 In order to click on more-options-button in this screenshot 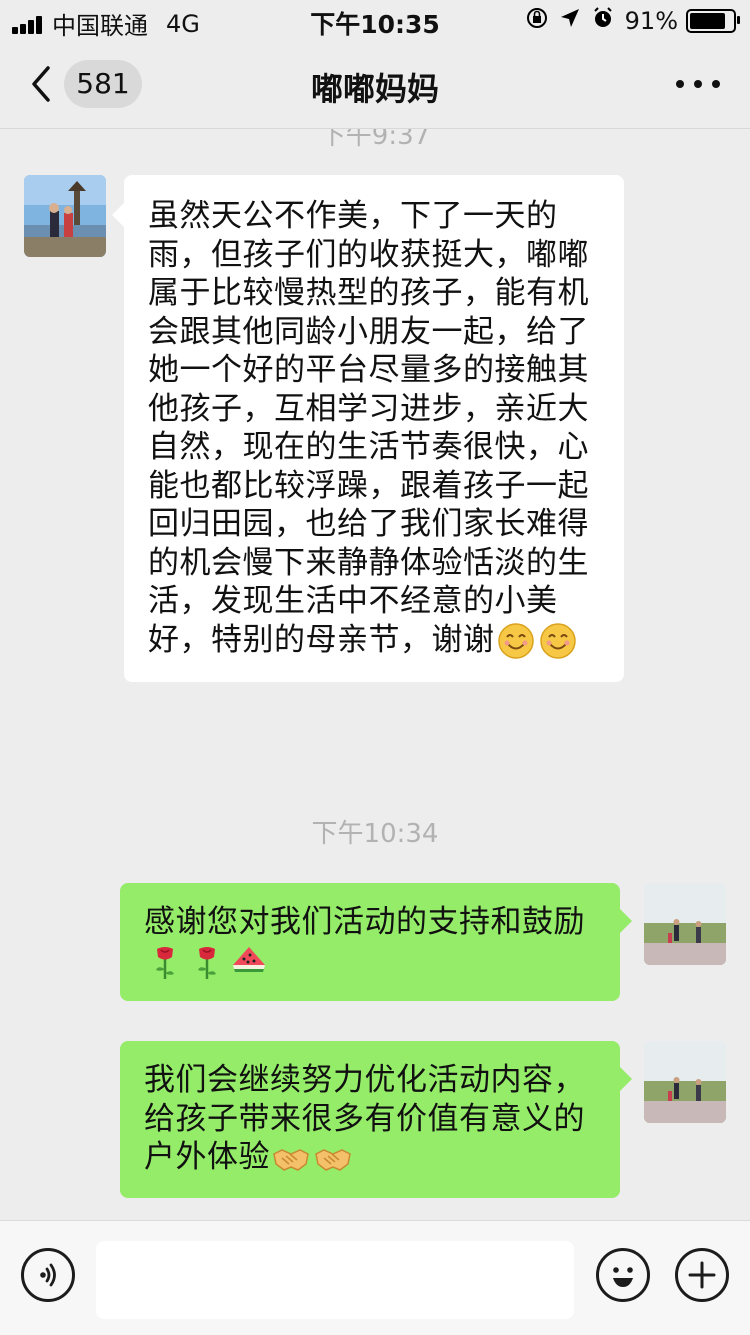, I will do `click(698, 84)`.